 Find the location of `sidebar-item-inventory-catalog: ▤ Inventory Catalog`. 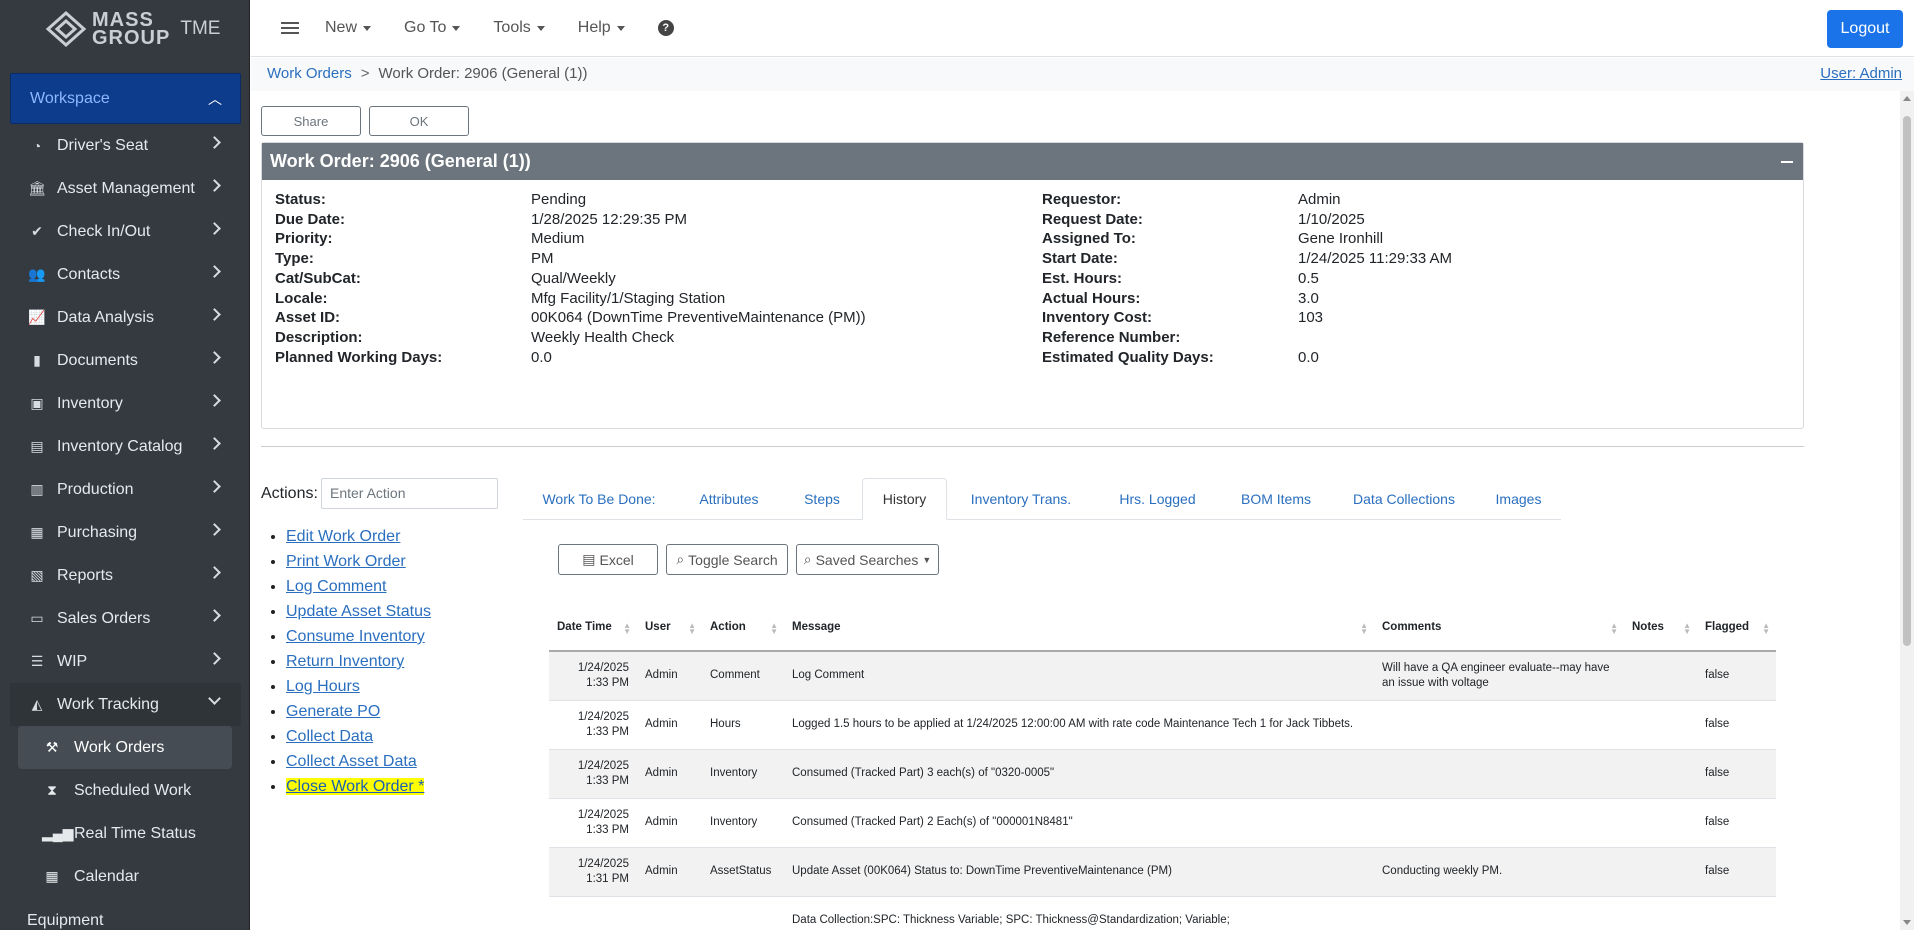

sidebar-item-inventory-catalog: ▤ Inventory Catalog is located at coordinates (125, 446).